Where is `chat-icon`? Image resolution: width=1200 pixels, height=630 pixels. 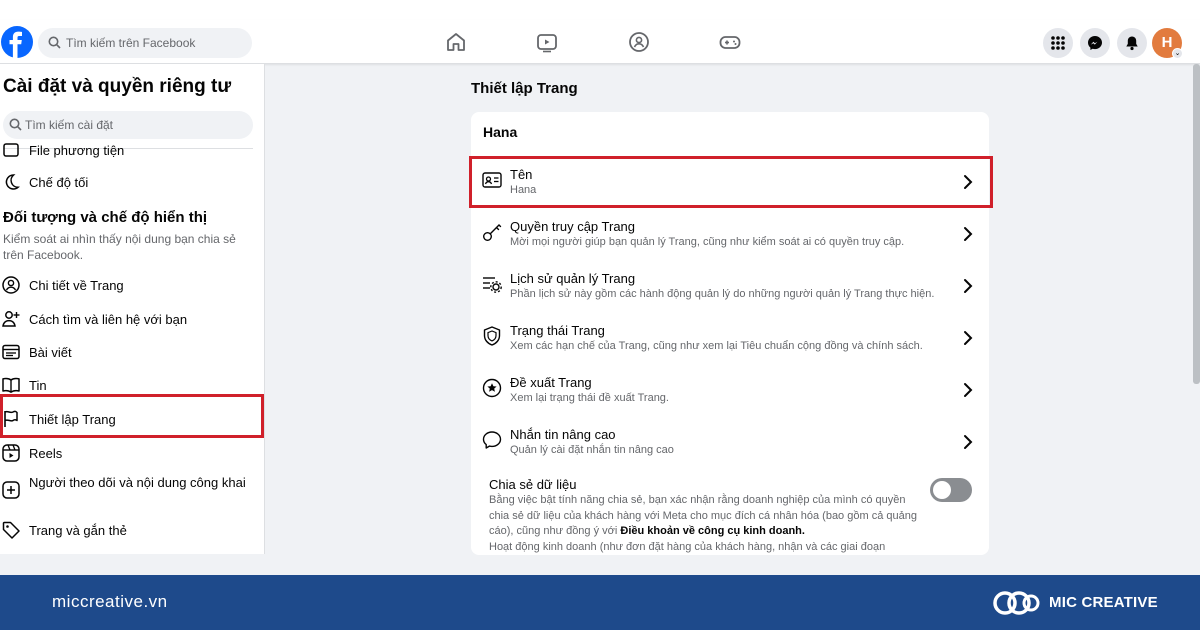 chat-icon is located at coordinates (492, 440).